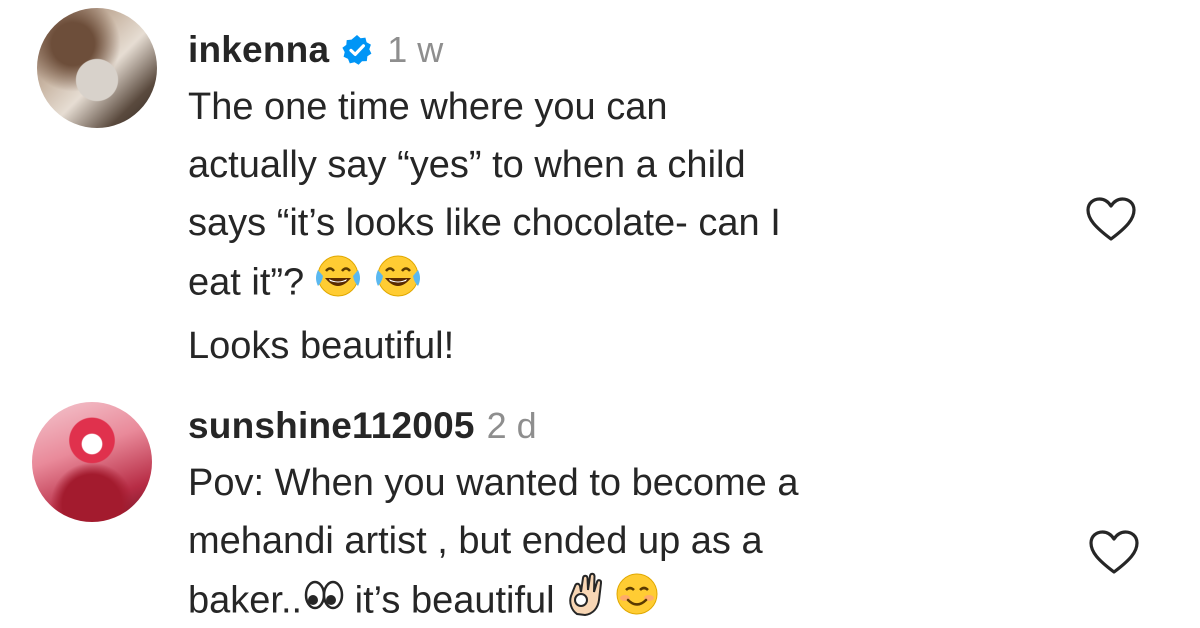 This screenshot has height=628, width=1200. I want to click on comment-time: 2 d, so click(512, 426).